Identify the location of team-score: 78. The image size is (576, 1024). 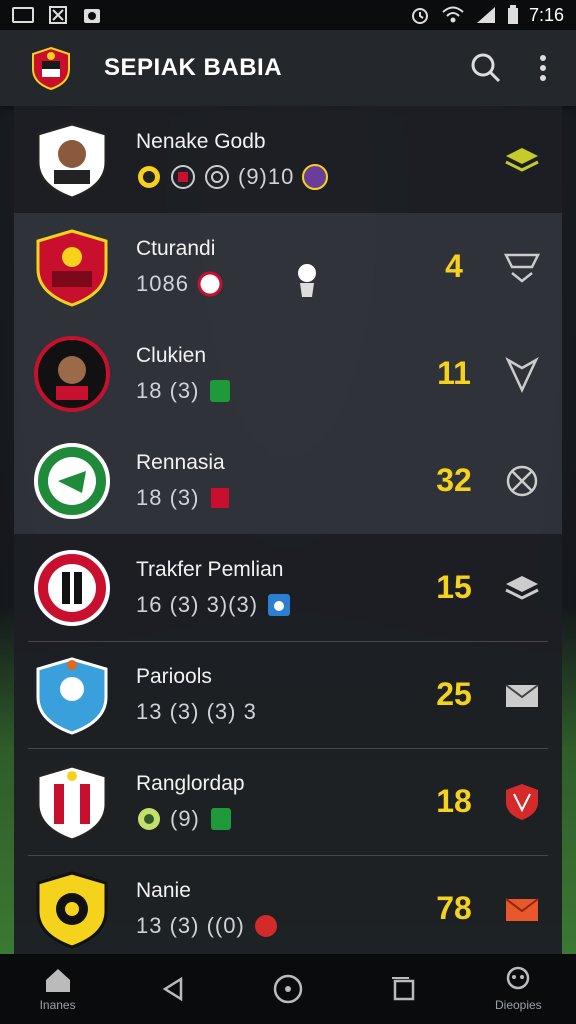
(454, 908).